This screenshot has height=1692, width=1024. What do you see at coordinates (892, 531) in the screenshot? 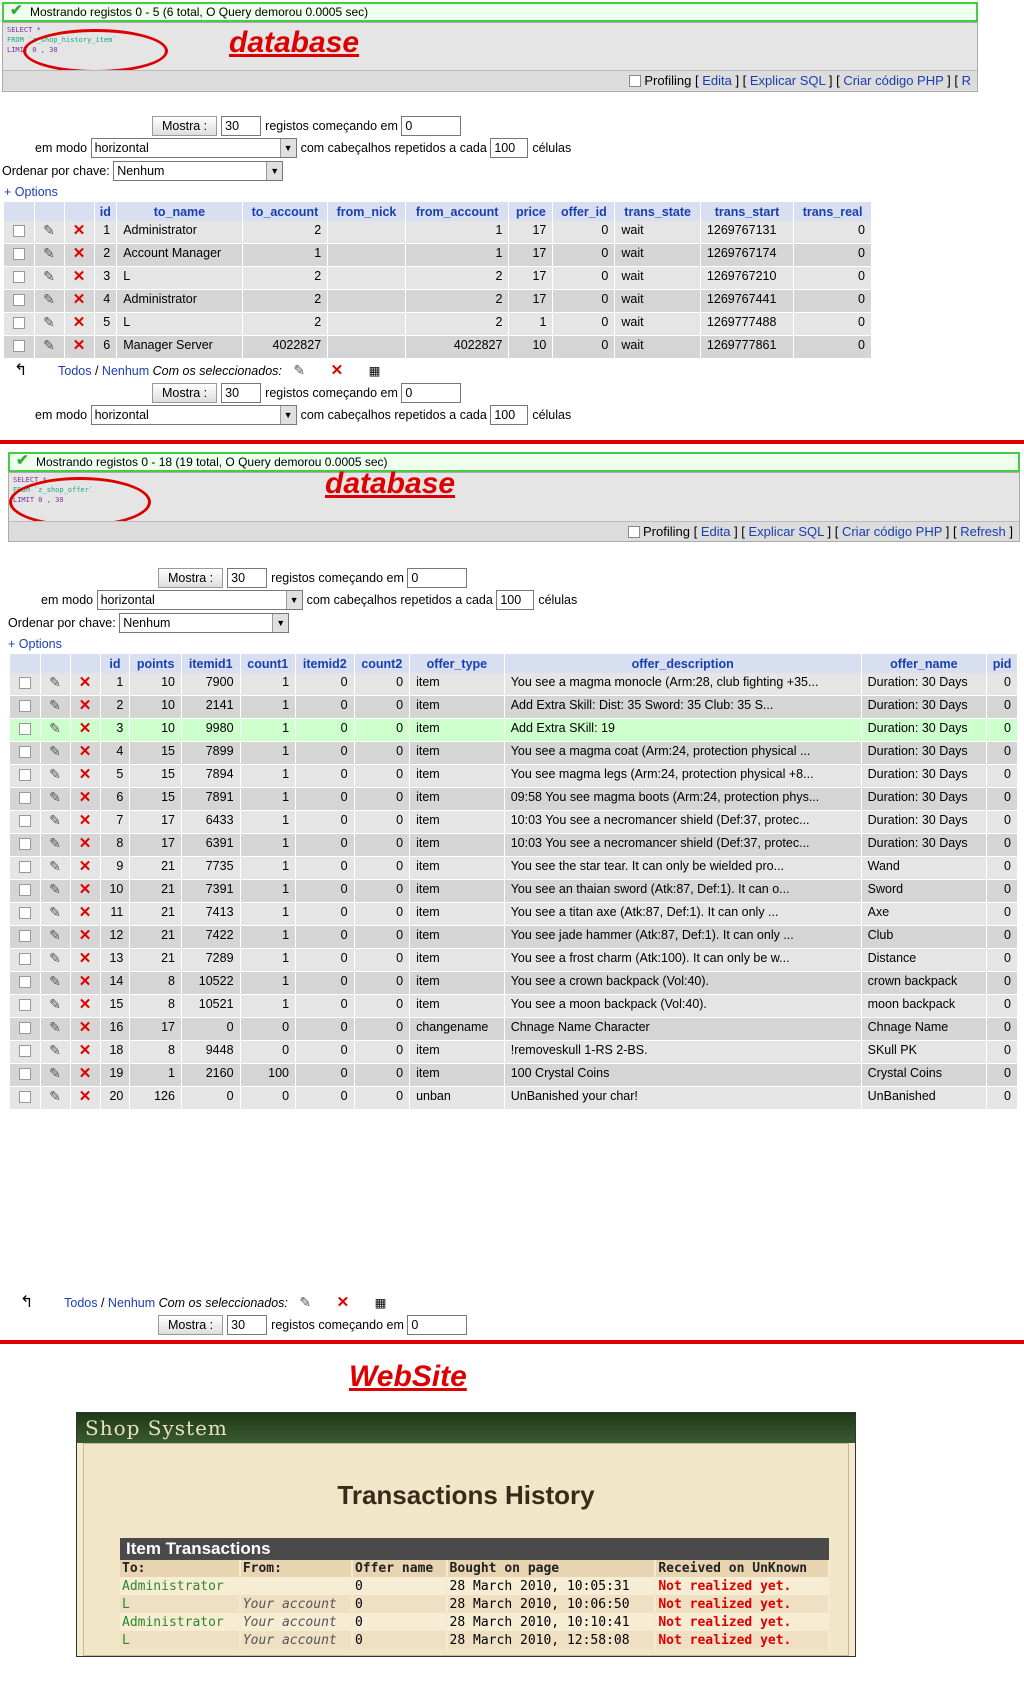
I see `create-php-link: Criar código PHP` at bounding box center [892, 531].